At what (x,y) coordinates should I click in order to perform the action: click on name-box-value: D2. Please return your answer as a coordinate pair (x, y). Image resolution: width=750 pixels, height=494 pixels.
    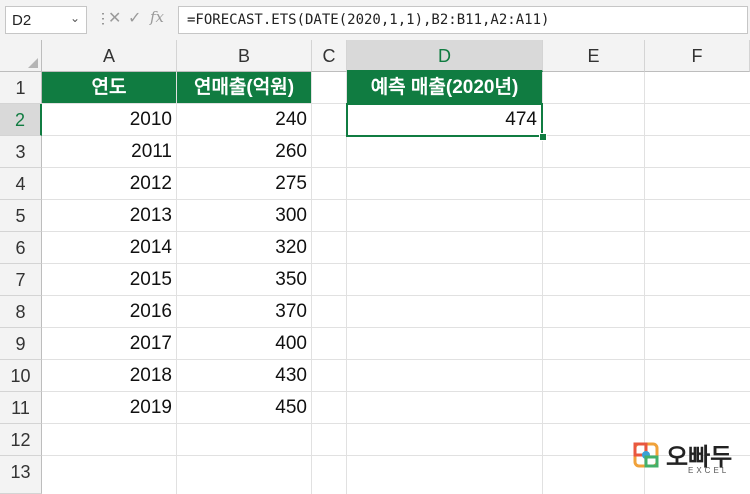
    Looking at the image, I should click on (22, 20).